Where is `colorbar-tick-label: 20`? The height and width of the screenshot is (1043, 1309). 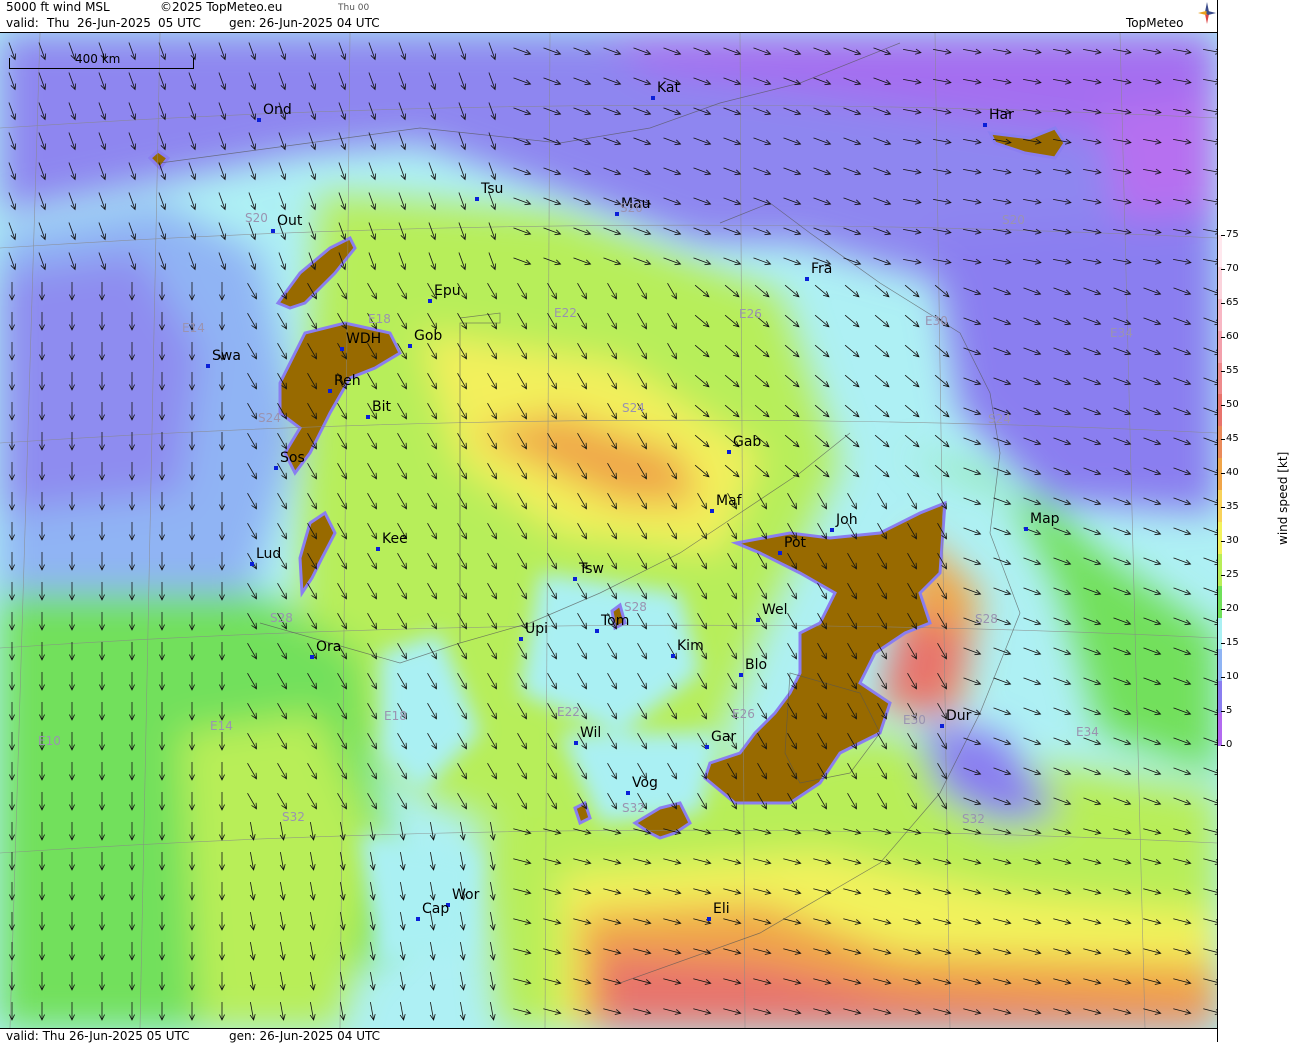 colorbar-tick-label: 20 is located at coordinates (1232, 608).